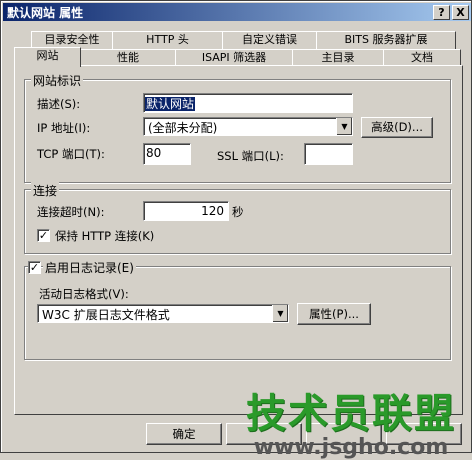 Image resolution: width=472 pixels, height=460 pixels. I want to click on enable-logging-checkbox: ✓, so click(34, 267).